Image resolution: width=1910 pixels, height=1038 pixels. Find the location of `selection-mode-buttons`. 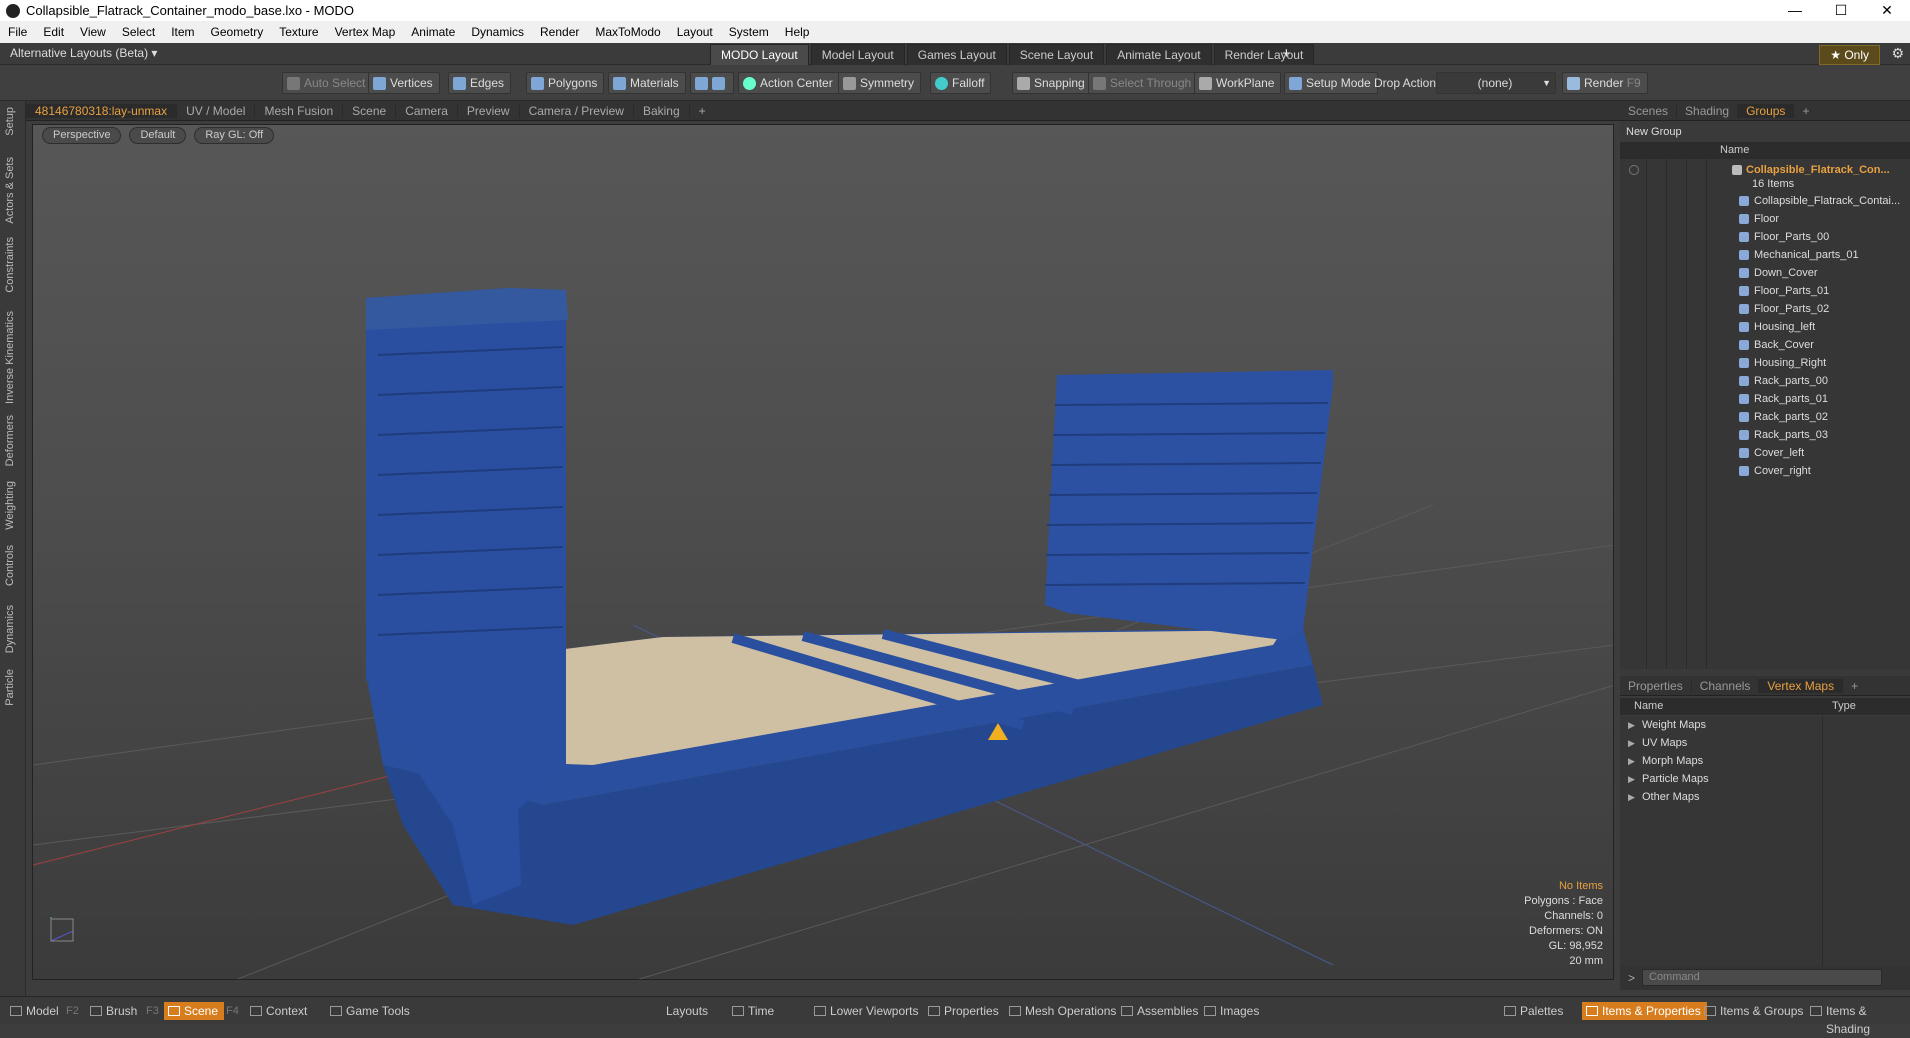

selection-mode-buttons is located at coordinates (712, 83).